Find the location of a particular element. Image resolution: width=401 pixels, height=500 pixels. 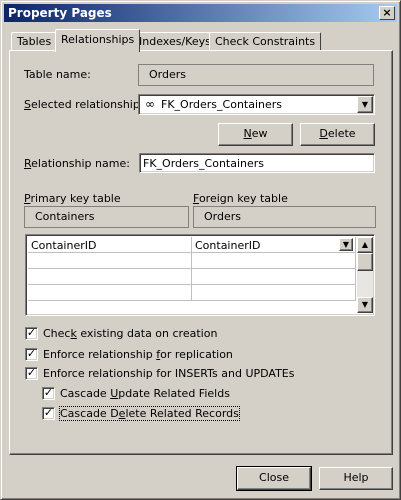

selected-relationship-label: Selected relationship: is located at coordinates (84, 104).